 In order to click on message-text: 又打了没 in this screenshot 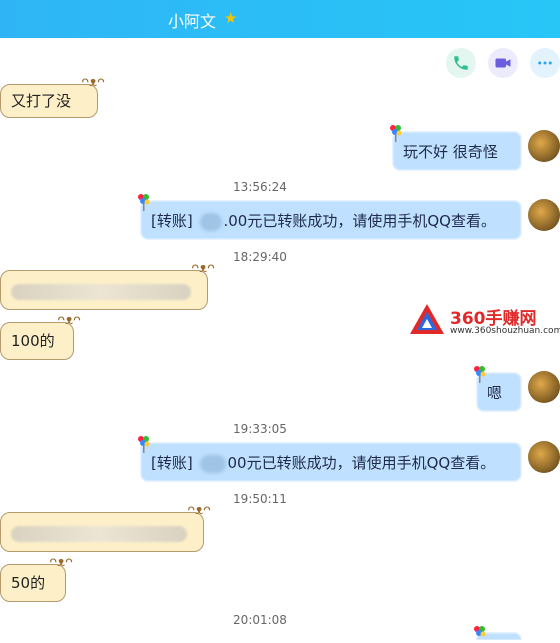, I will do `click(41, 101)`.